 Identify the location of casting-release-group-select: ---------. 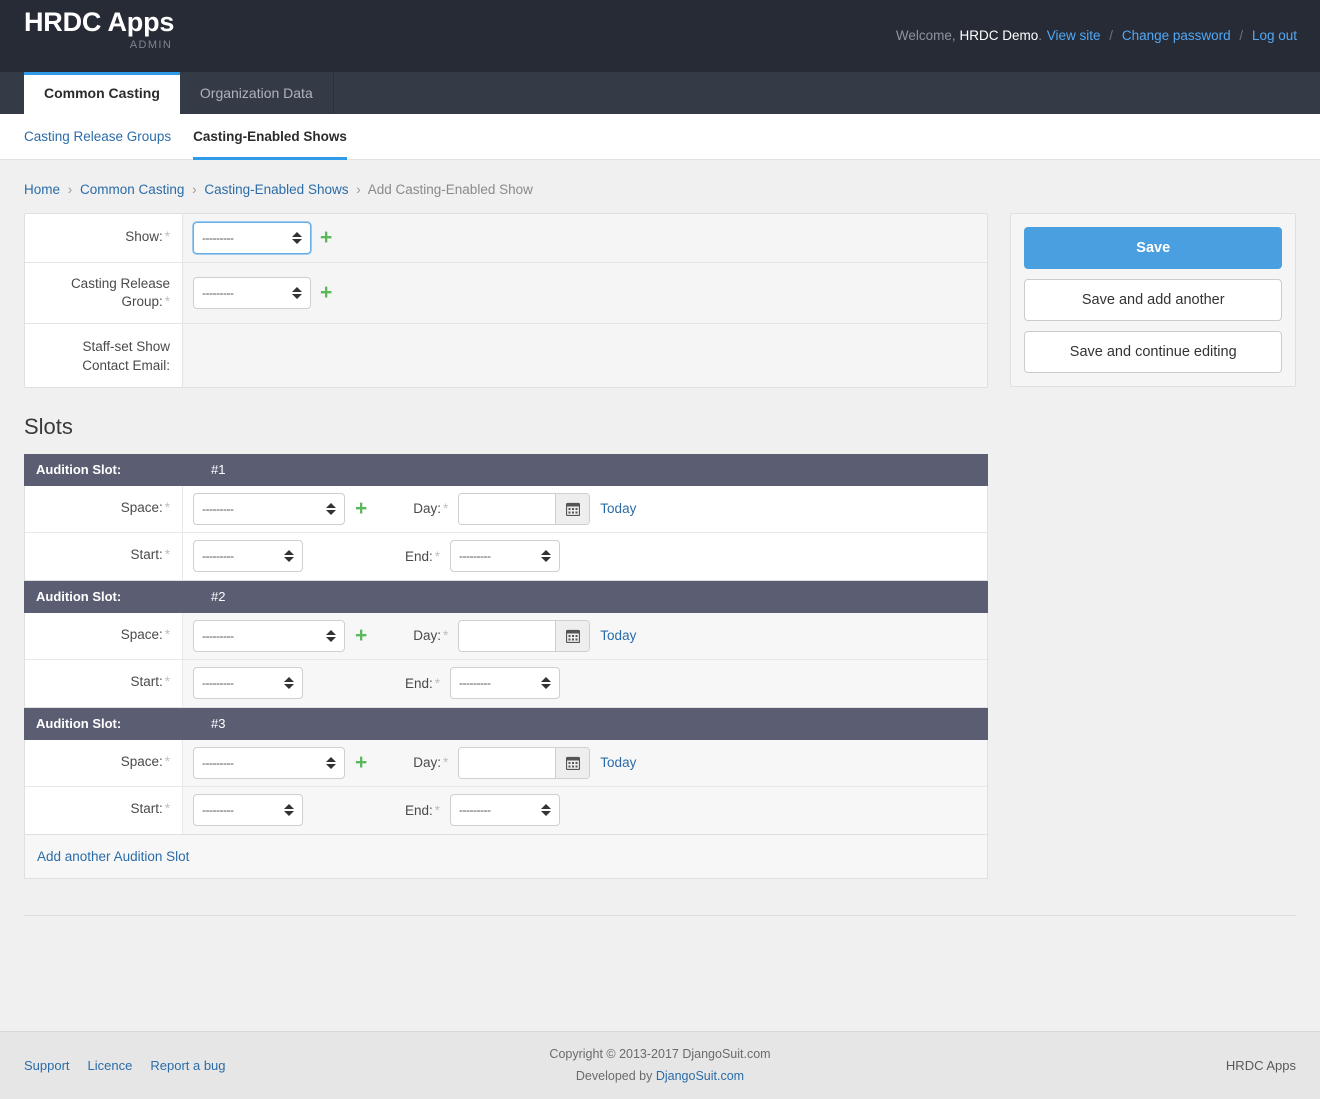
(252, 293).